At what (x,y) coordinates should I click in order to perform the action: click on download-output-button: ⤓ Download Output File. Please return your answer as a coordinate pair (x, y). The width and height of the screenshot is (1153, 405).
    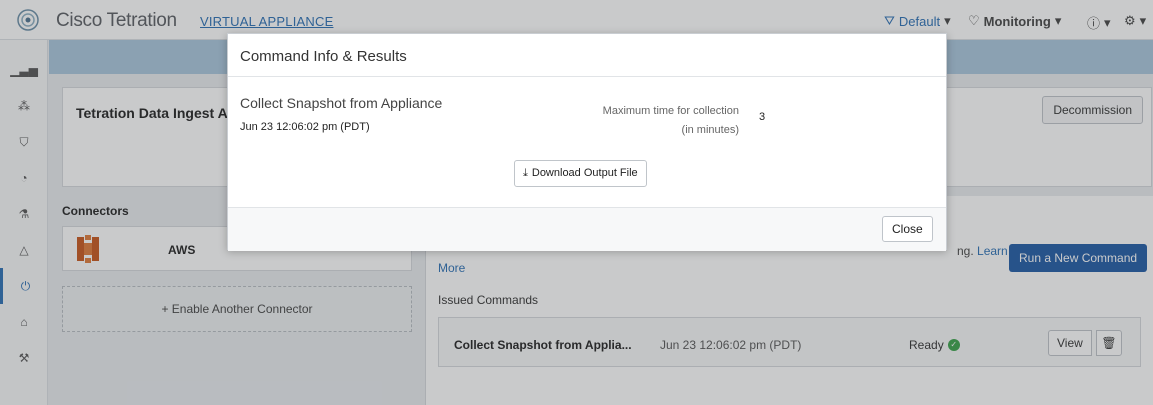
    Looking at the image, I should click on (580, 173).